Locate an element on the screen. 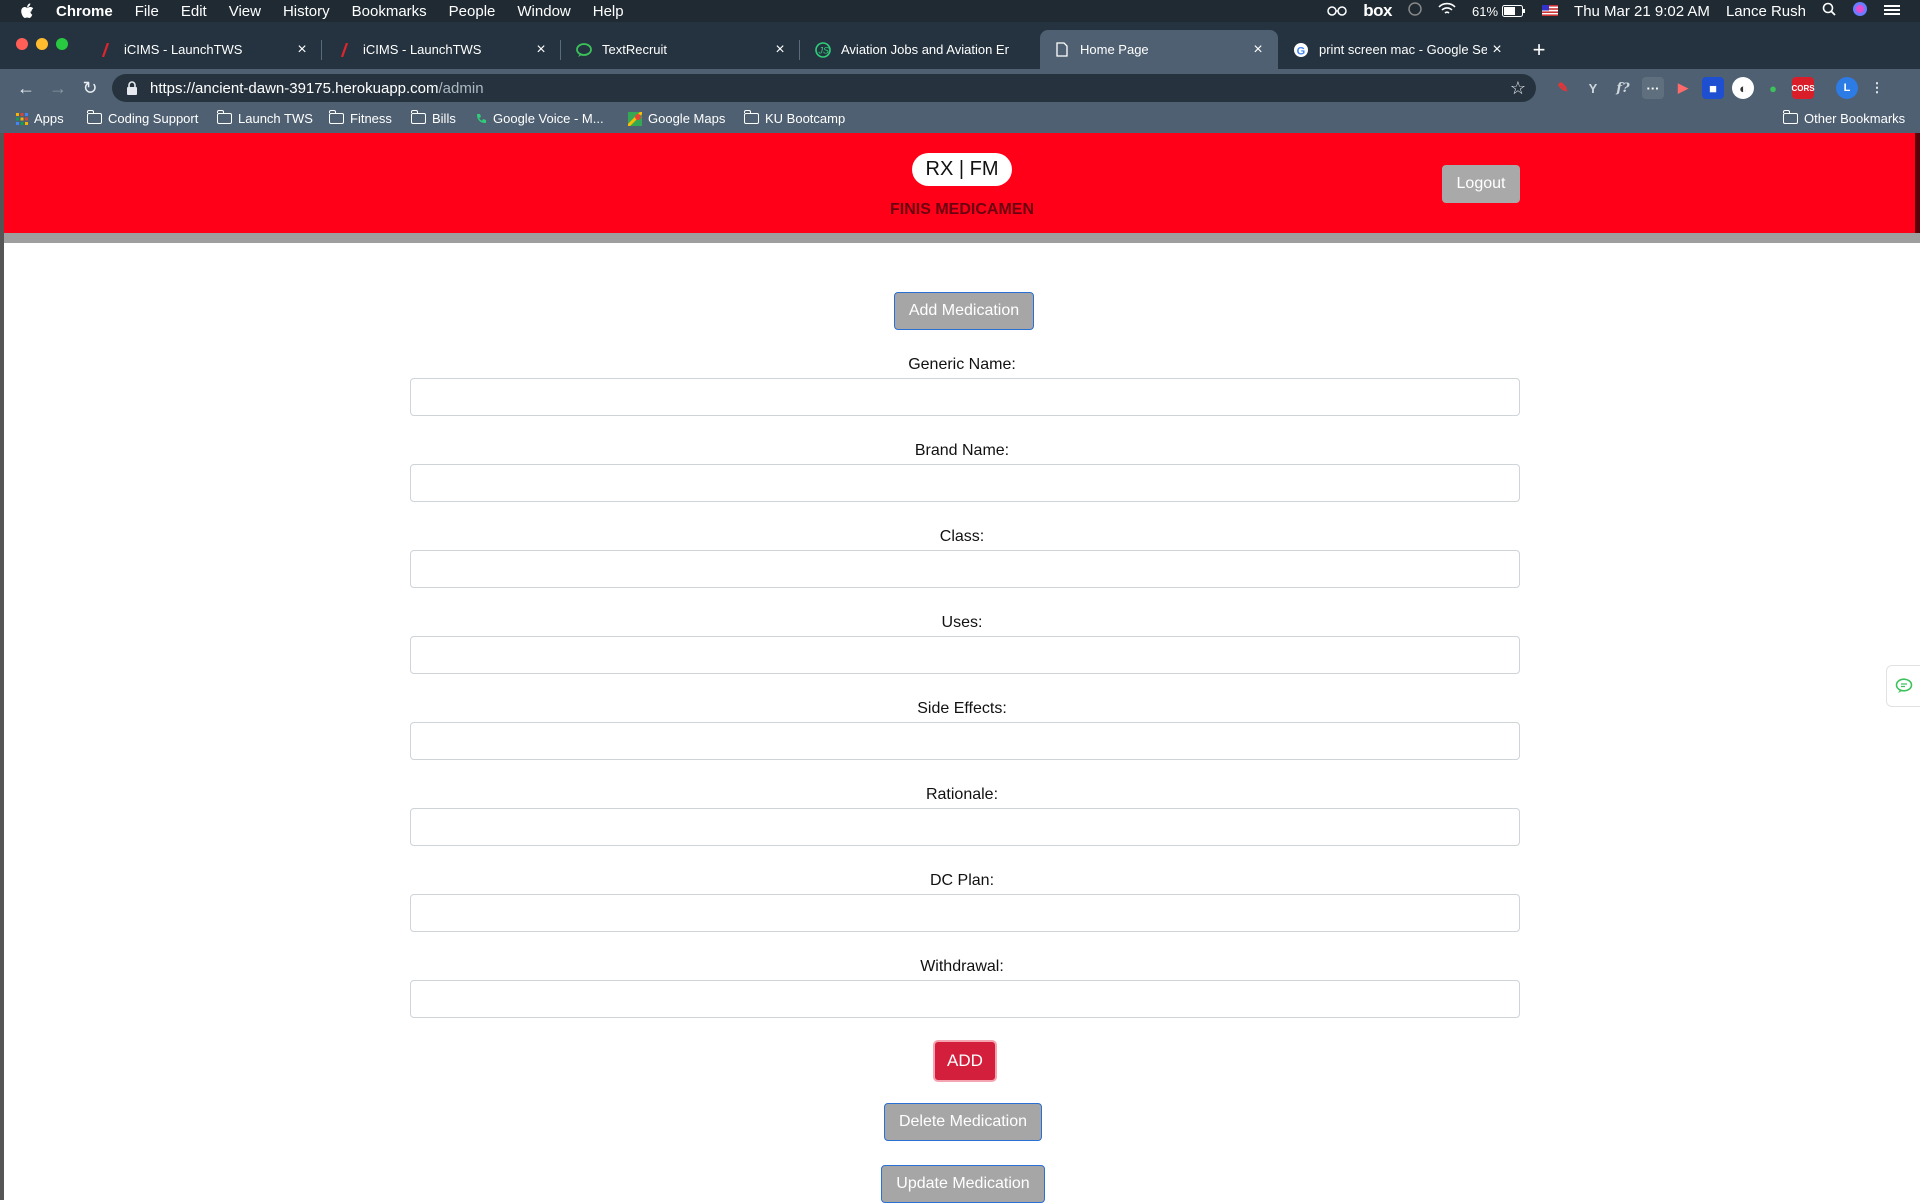 The height and width of the screenshot is (1203, 1920). back-arrow-icon: ← is located at coordinates (26, 88).